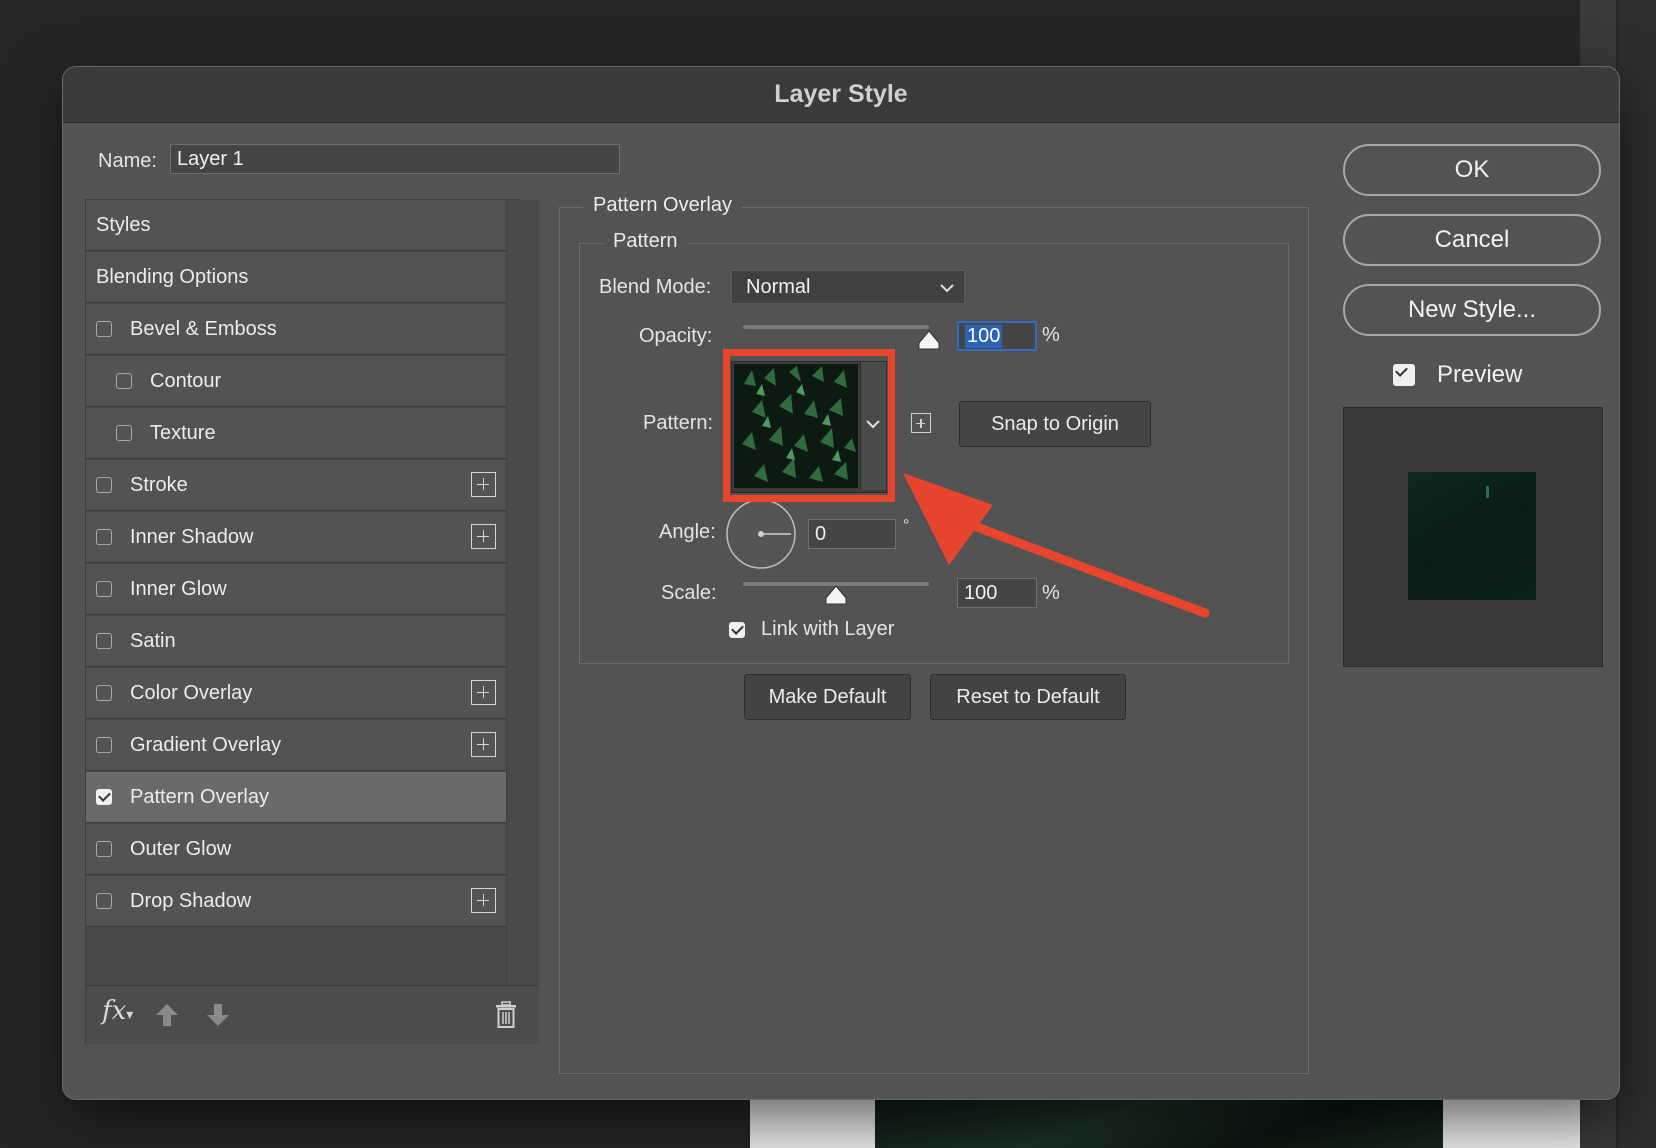 The image size is (1656, 1148). What do you see at coordinates (761, 534) in the screenshot?
I see `angle-dial-icon` at bounding box center [761, 534].